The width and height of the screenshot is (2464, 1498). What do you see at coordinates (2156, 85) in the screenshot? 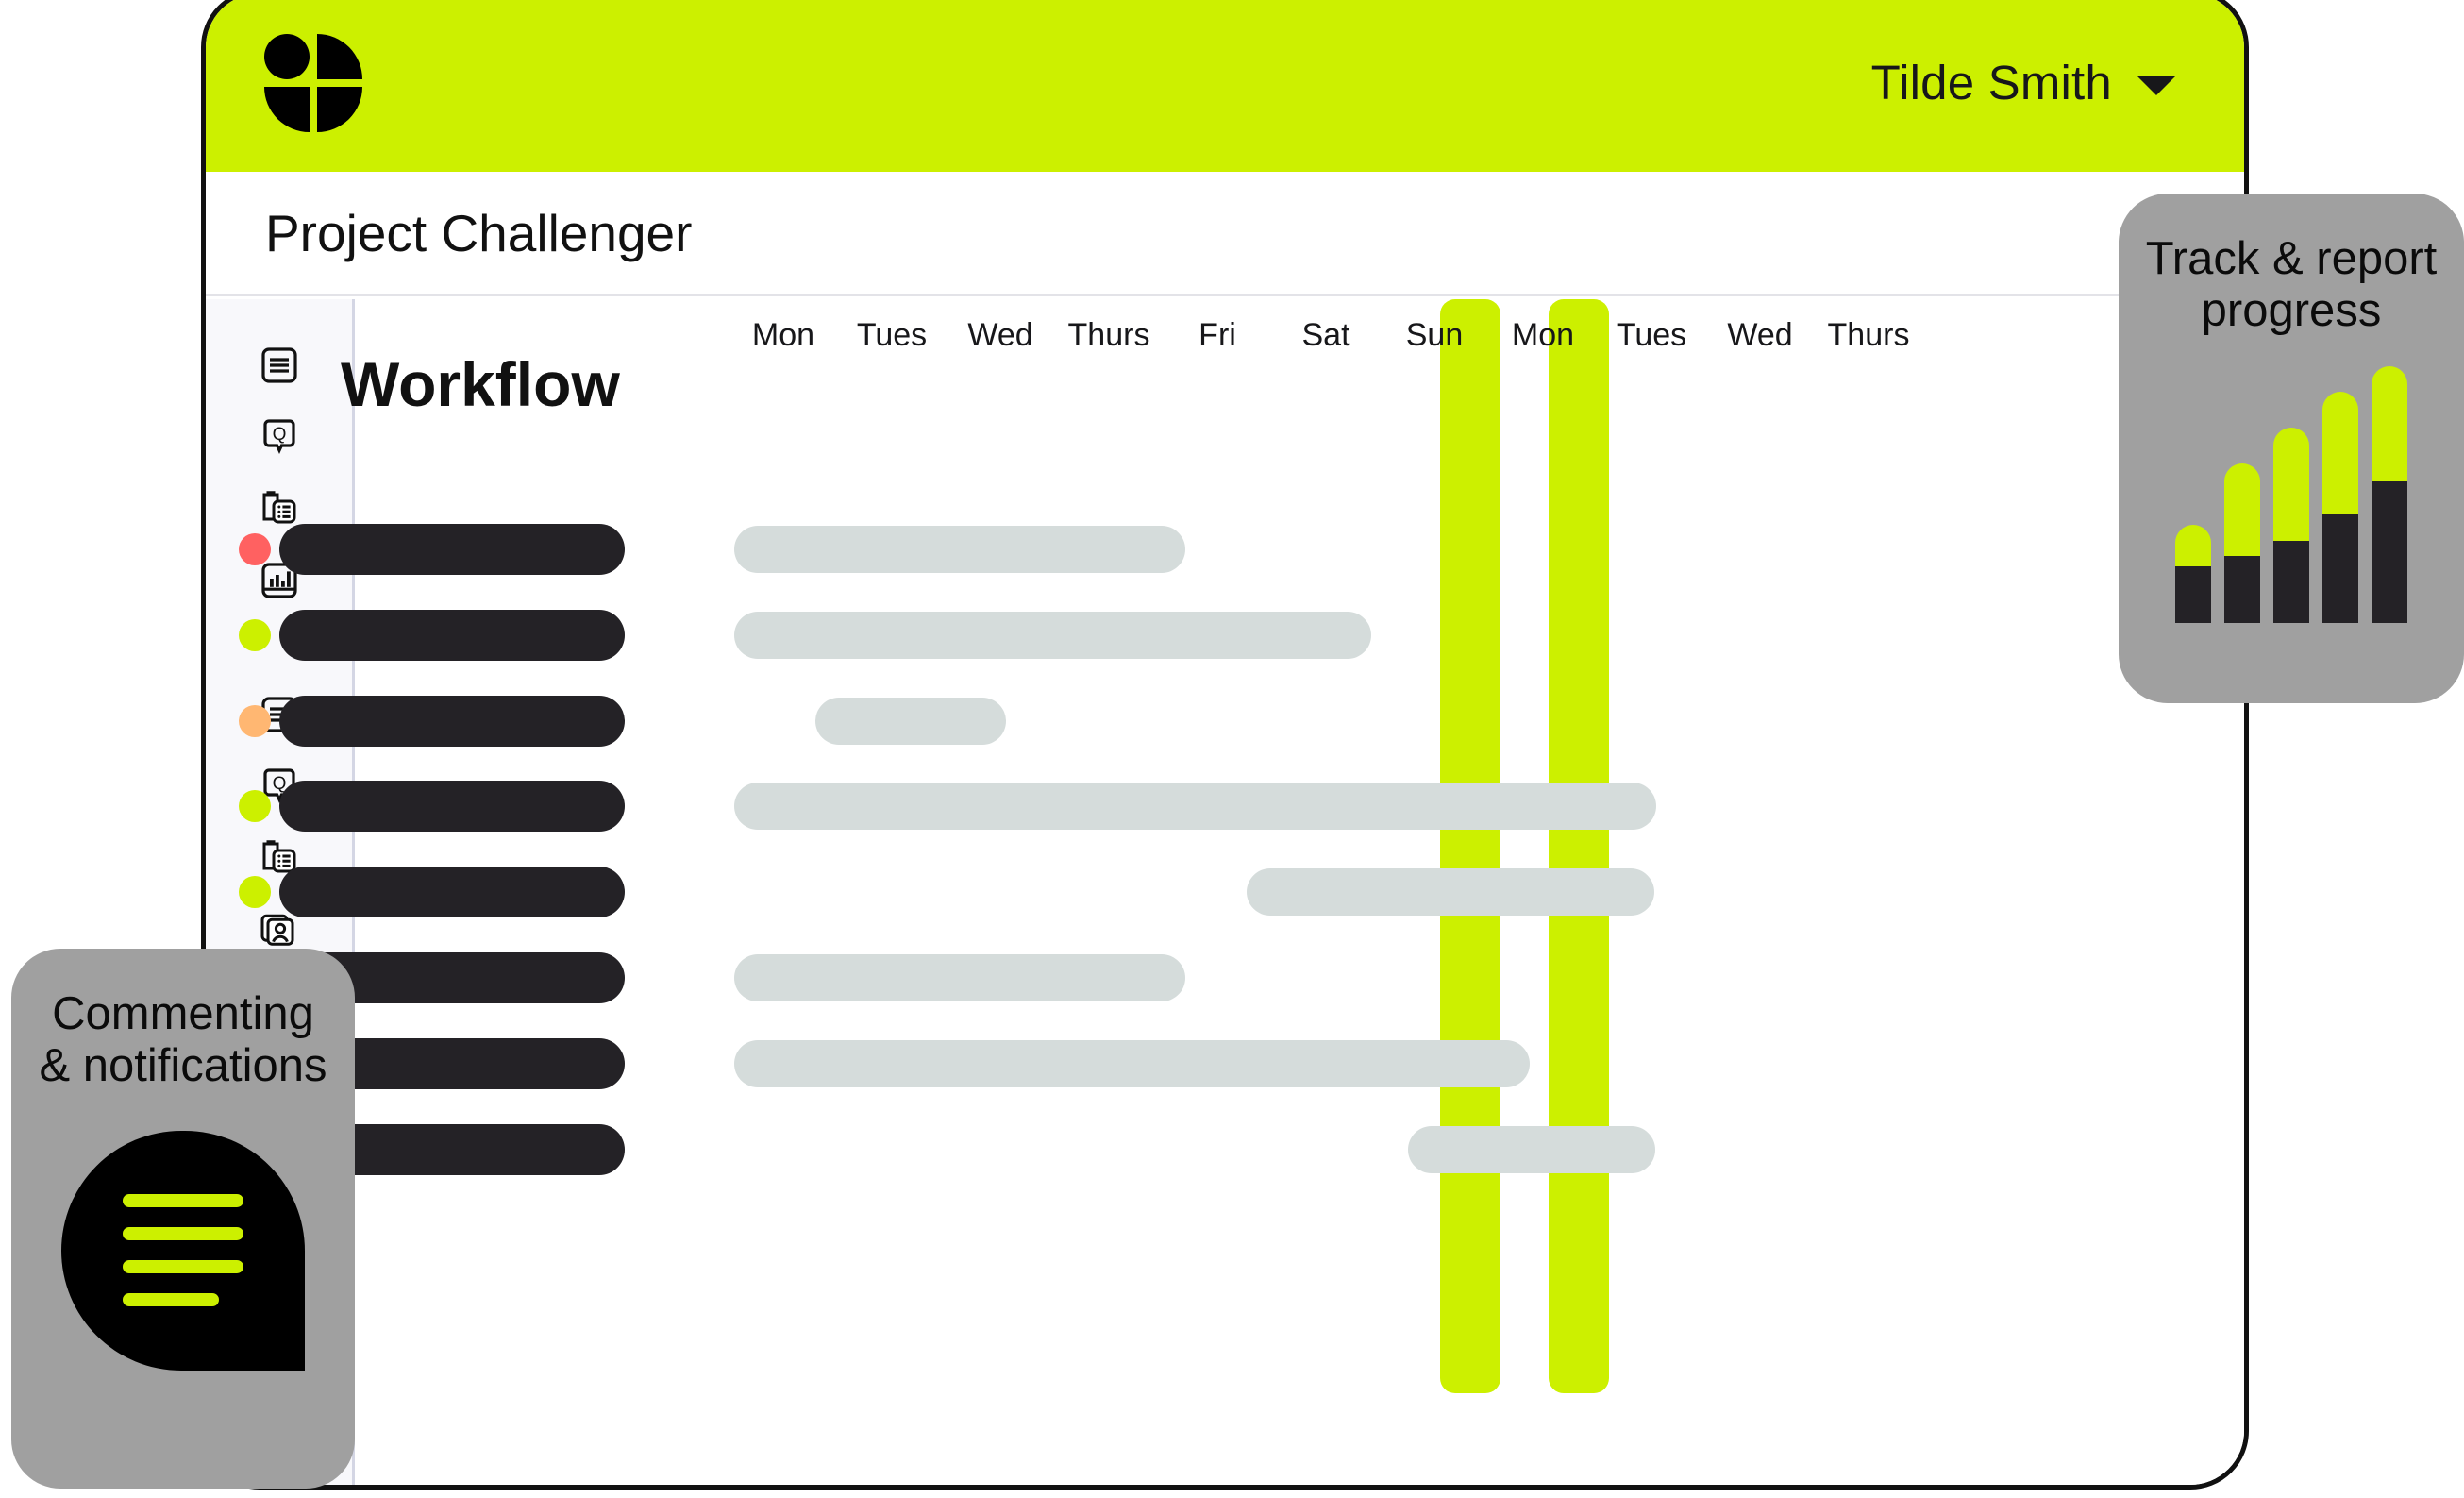
I see `chevron-down-icon` at bounding box center [2156, 85].